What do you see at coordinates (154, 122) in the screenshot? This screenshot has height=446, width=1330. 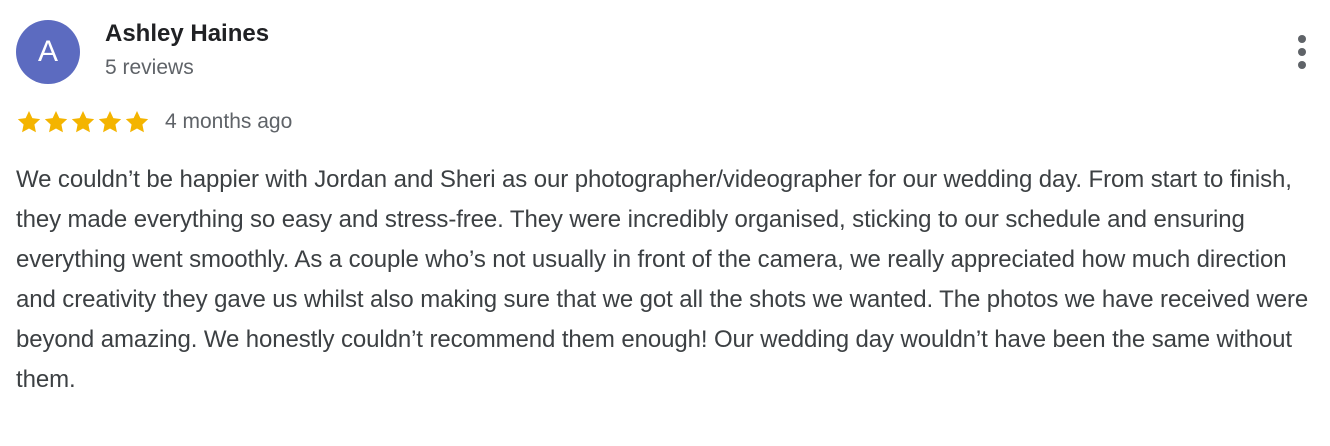 I see `rating-row: 4 months ago` at bounding box center [154, 122].